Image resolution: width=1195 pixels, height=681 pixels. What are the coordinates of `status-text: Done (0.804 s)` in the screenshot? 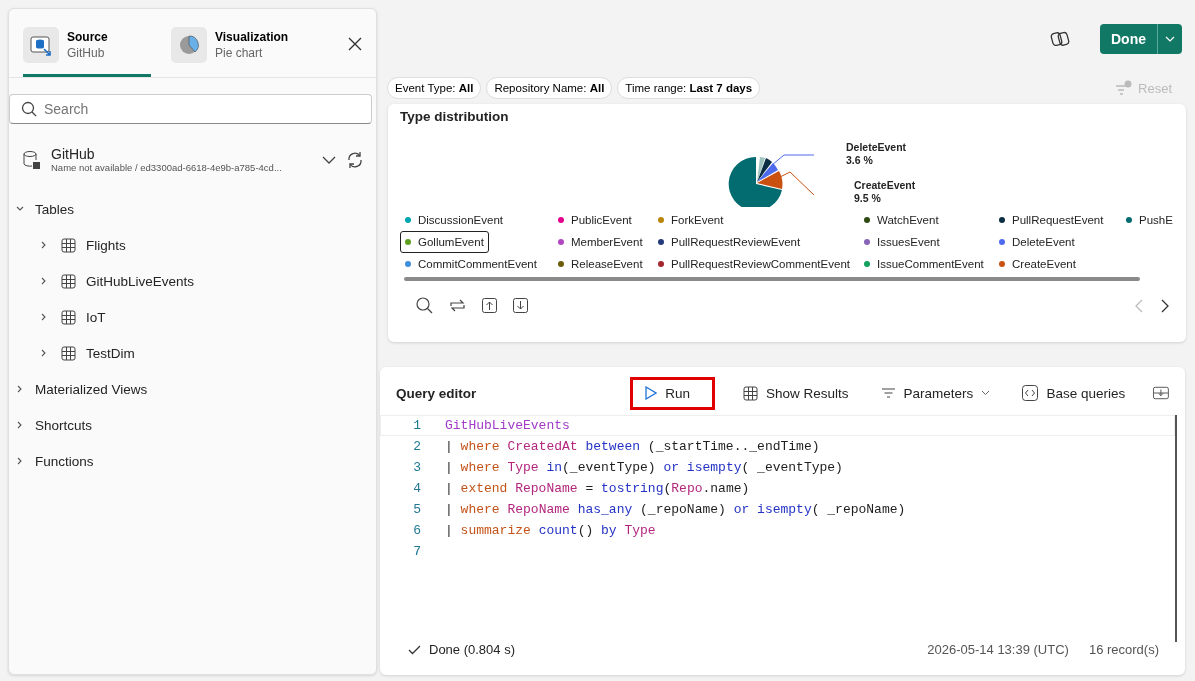 It's located at (472, 649).